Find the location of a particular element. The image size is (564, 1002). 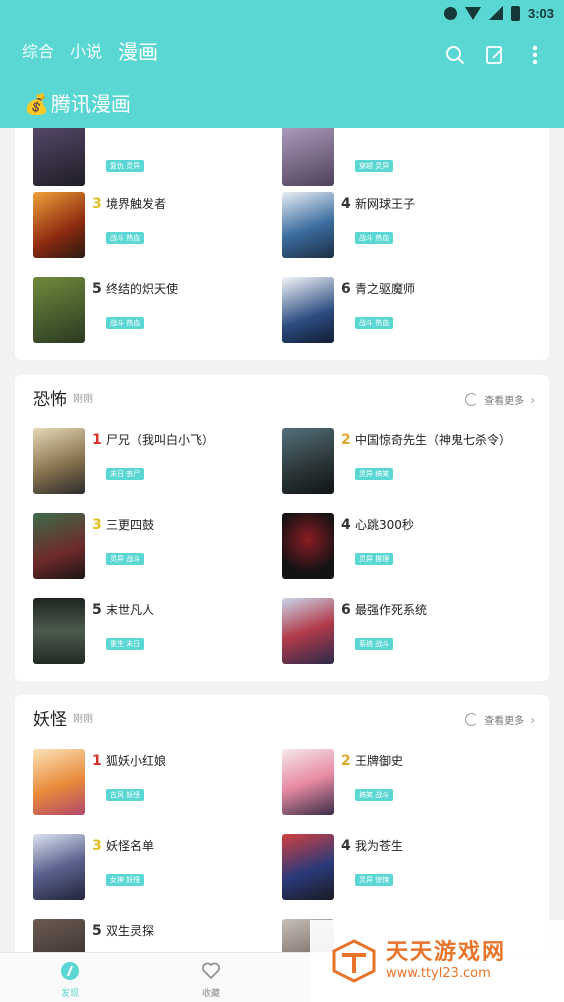

comic-item: 6 最强作死系统 系统 战斗 is located at coordinates (402, 631).